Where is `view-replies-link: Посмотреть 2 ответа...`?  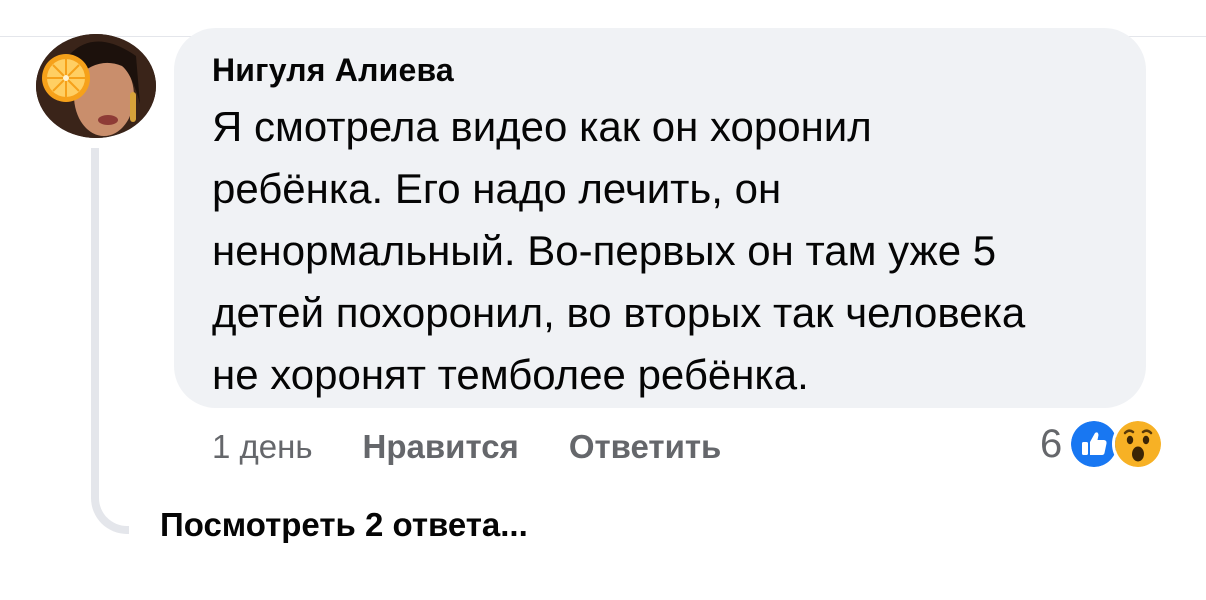 view-replies-link: Посмотреть 2 ответа... is located at coordinates (344, 525).